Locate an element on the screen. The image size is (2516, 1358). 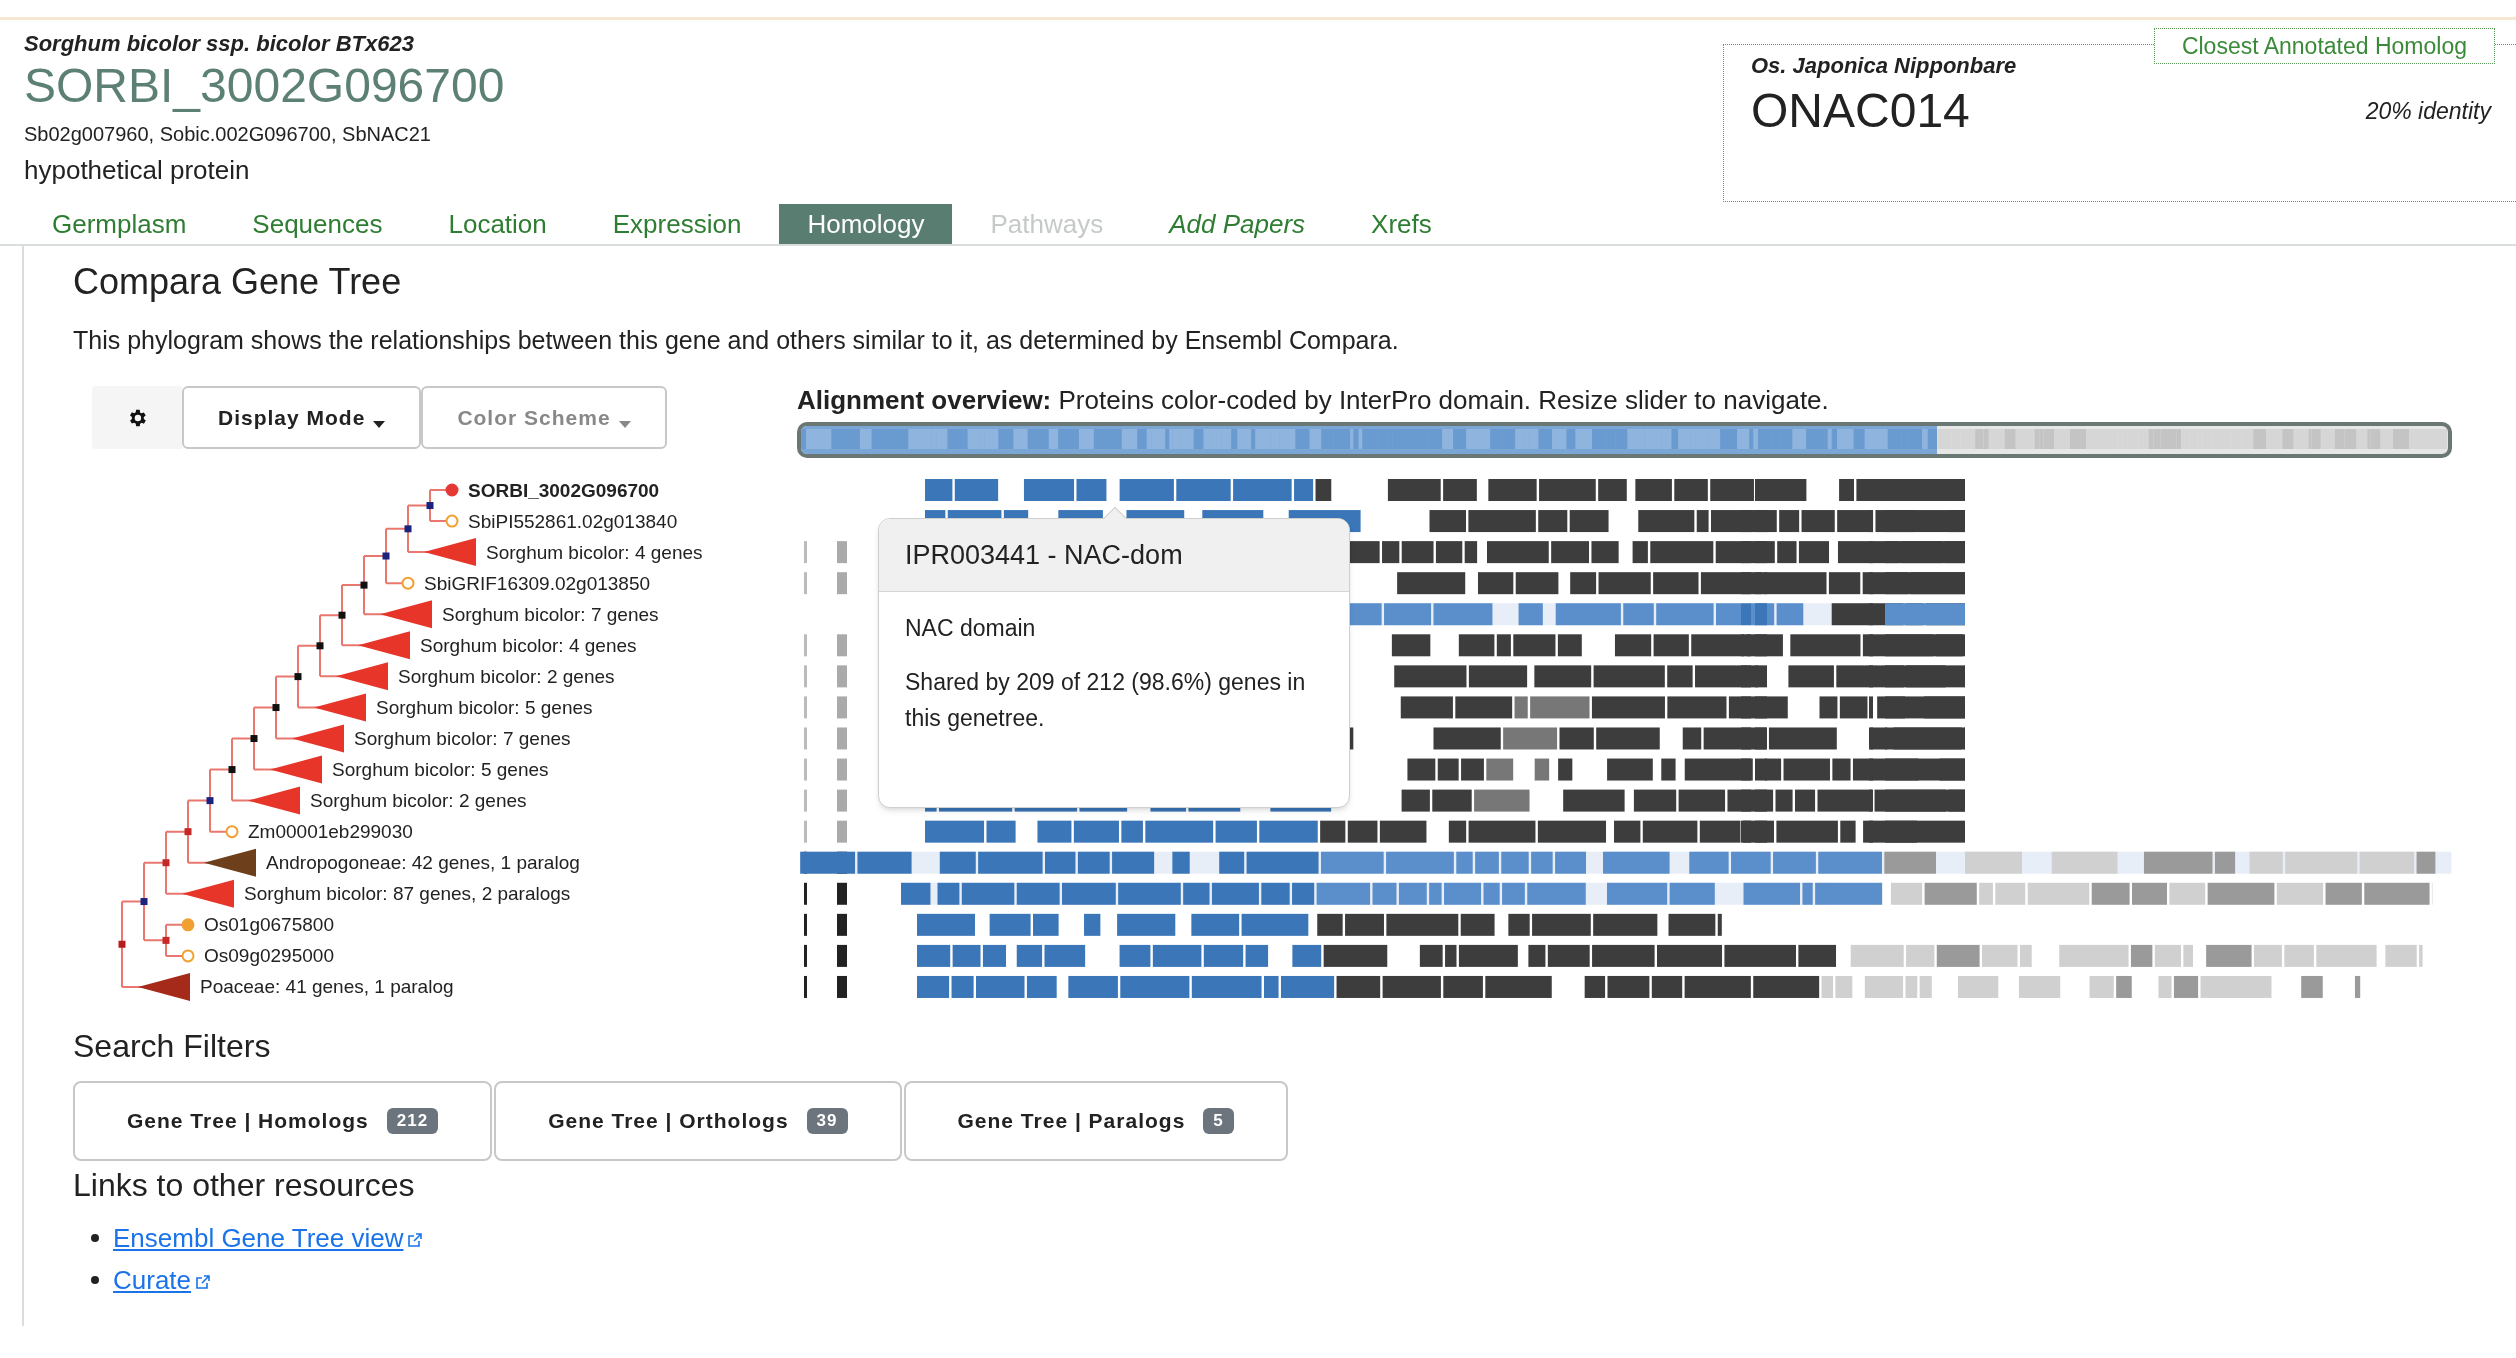
filter-button: Gene Tree | Paralogs 5 is located at coordinates (1095, 1121).